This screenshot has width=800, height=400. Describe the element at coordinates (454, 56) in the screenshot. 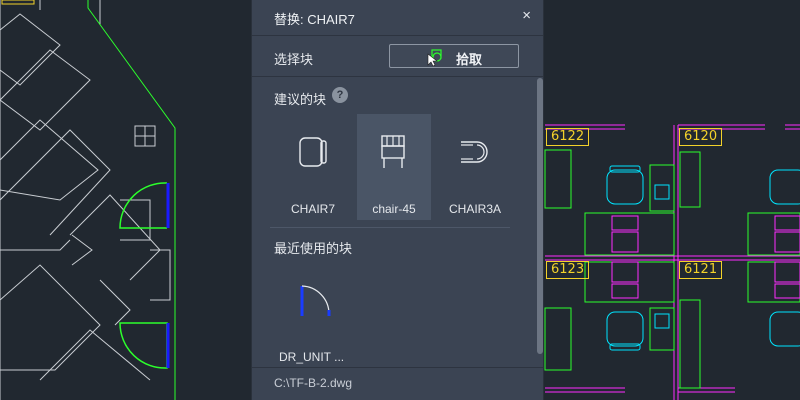

I see `pick-button: 拾取` at that location.